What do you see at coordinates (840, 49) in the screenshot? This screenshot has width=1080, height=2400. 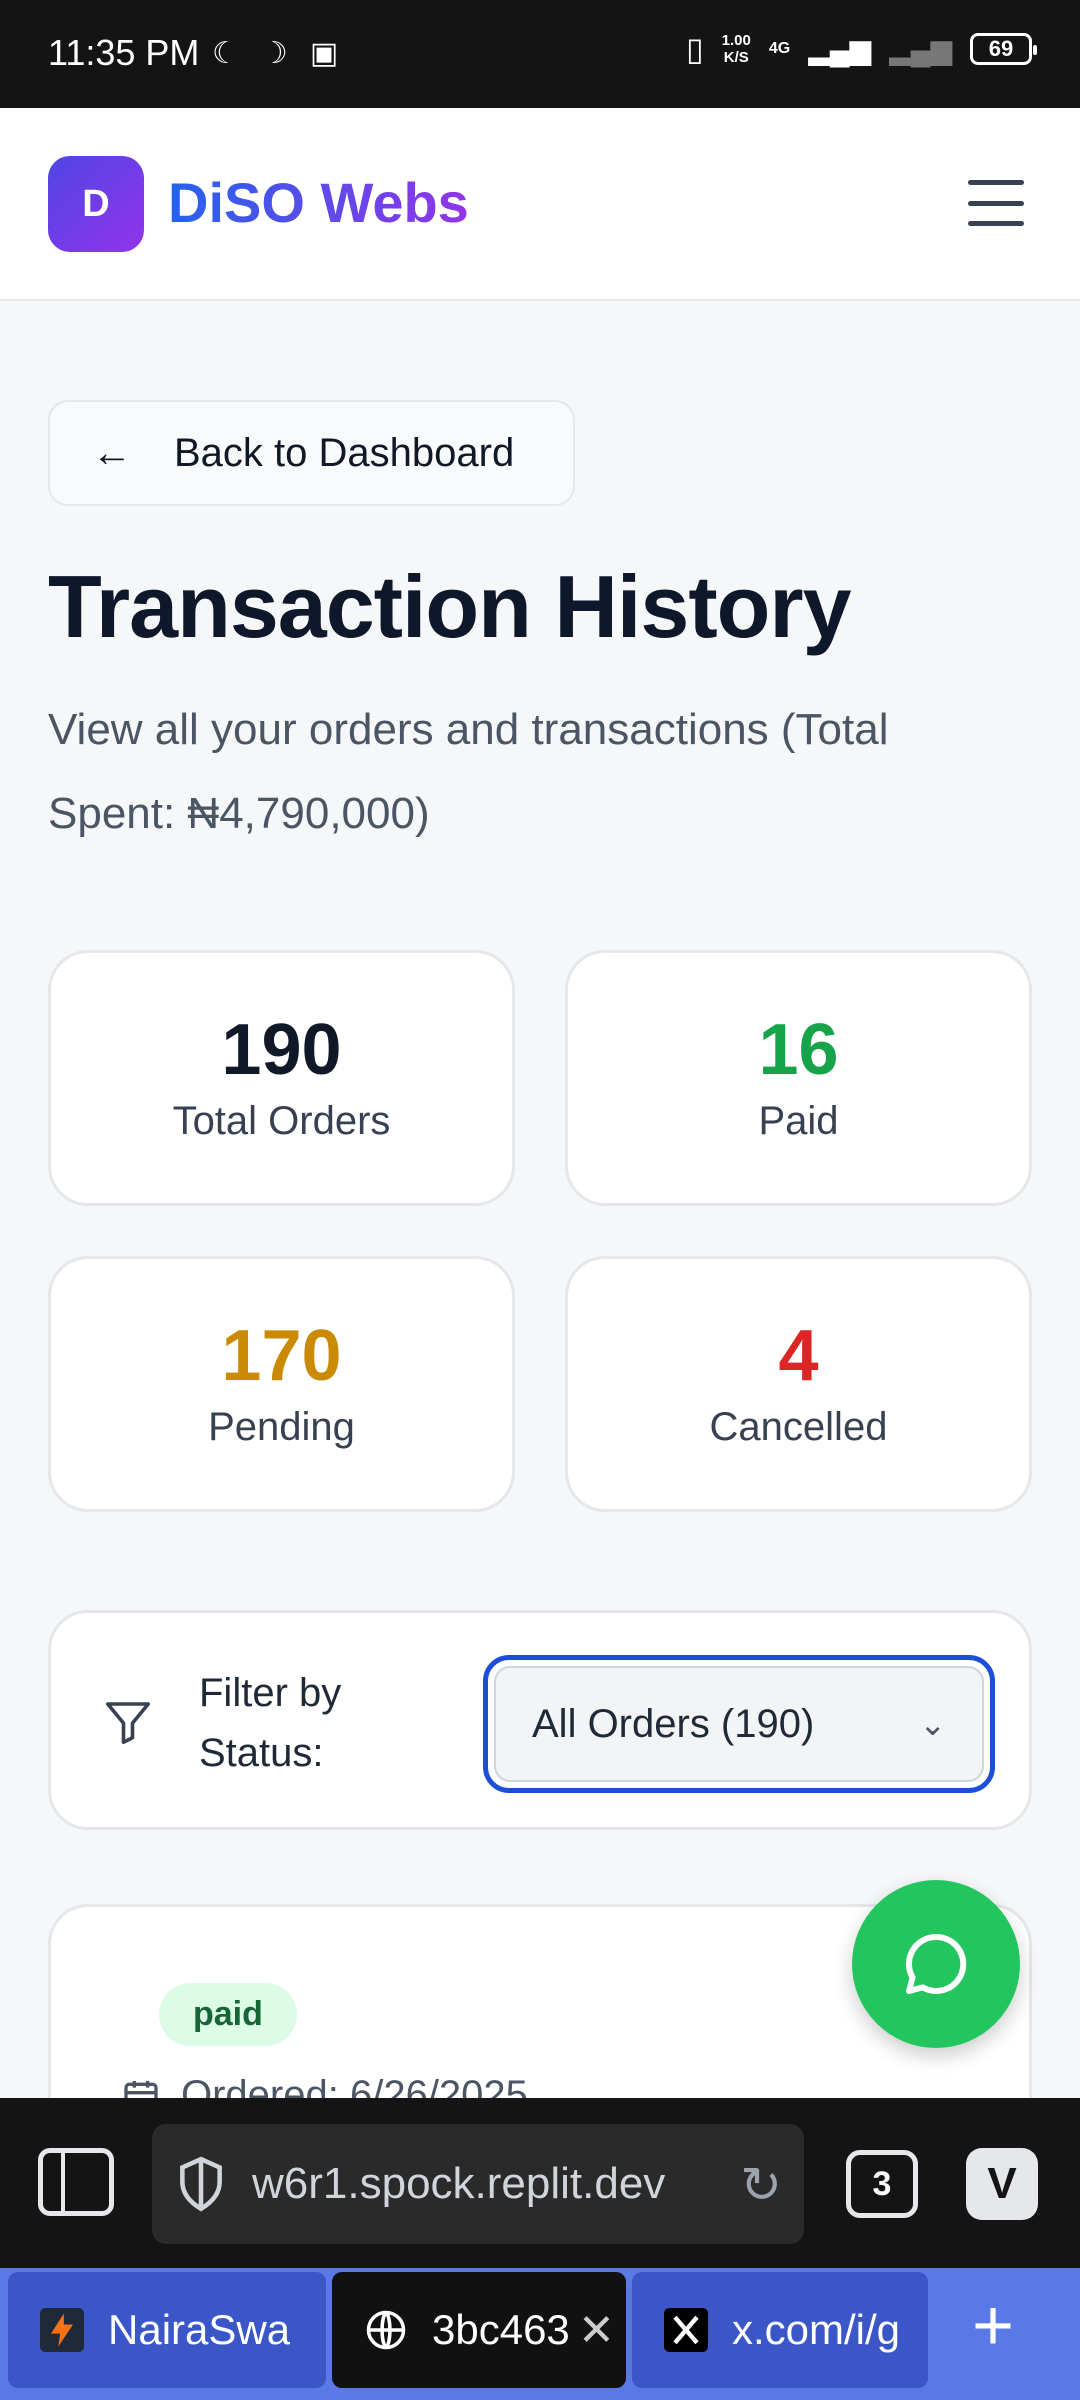 I see `signal-icon: ▂▄▆` at bounding box center [840, 49].